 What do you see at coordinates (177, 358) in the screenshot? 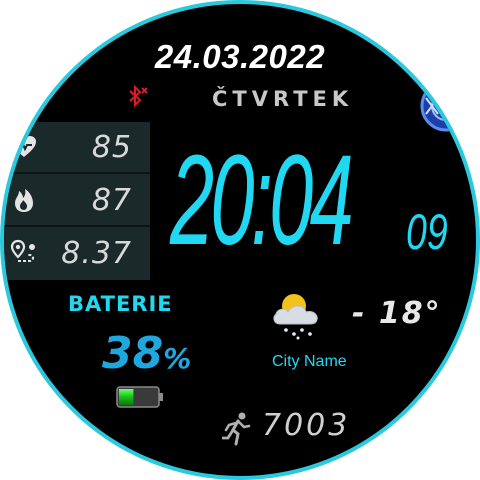
I see `battery-unit: %` at bounding box center [177, 358].